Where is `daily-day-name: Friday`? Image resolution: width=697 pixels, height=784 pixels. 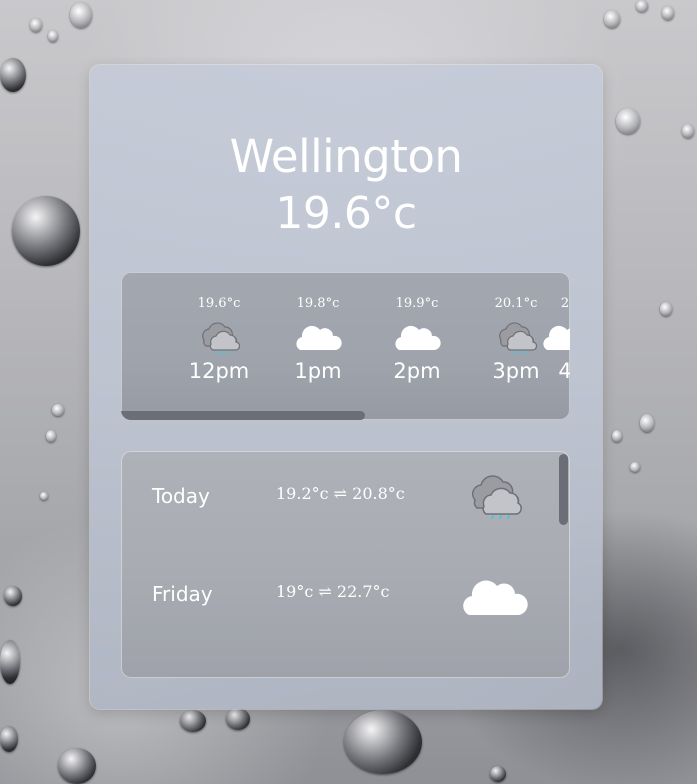 daily-day-name: Friday is located at coordinates (182, 594).